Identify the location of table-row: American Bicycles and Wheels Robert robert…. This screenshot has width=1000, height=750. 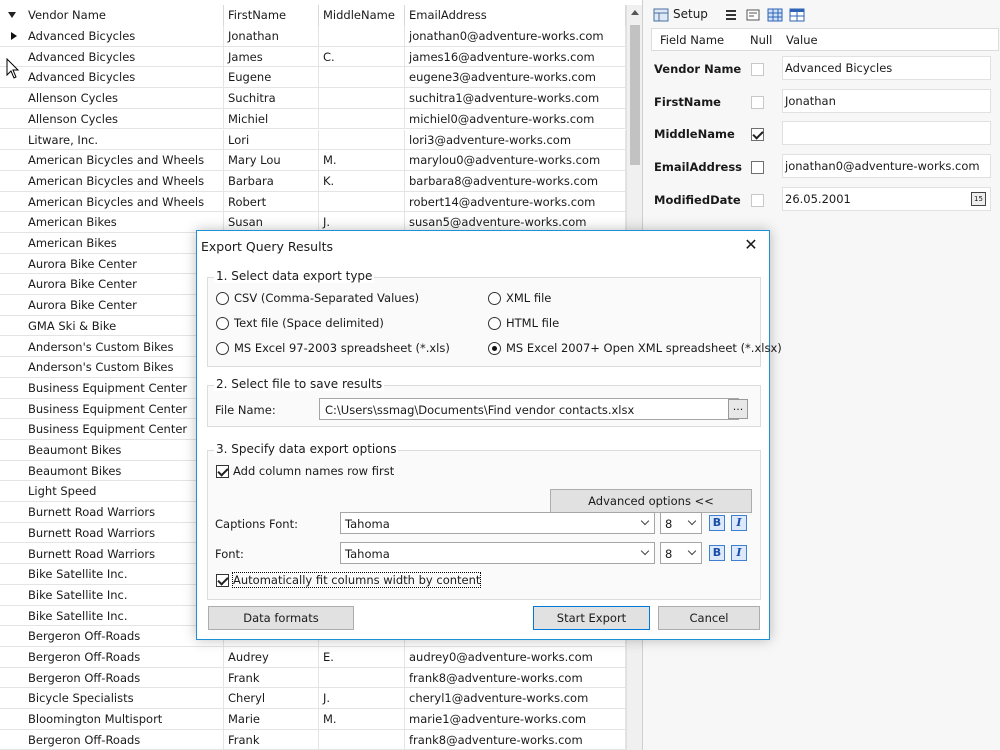
(313, 202).